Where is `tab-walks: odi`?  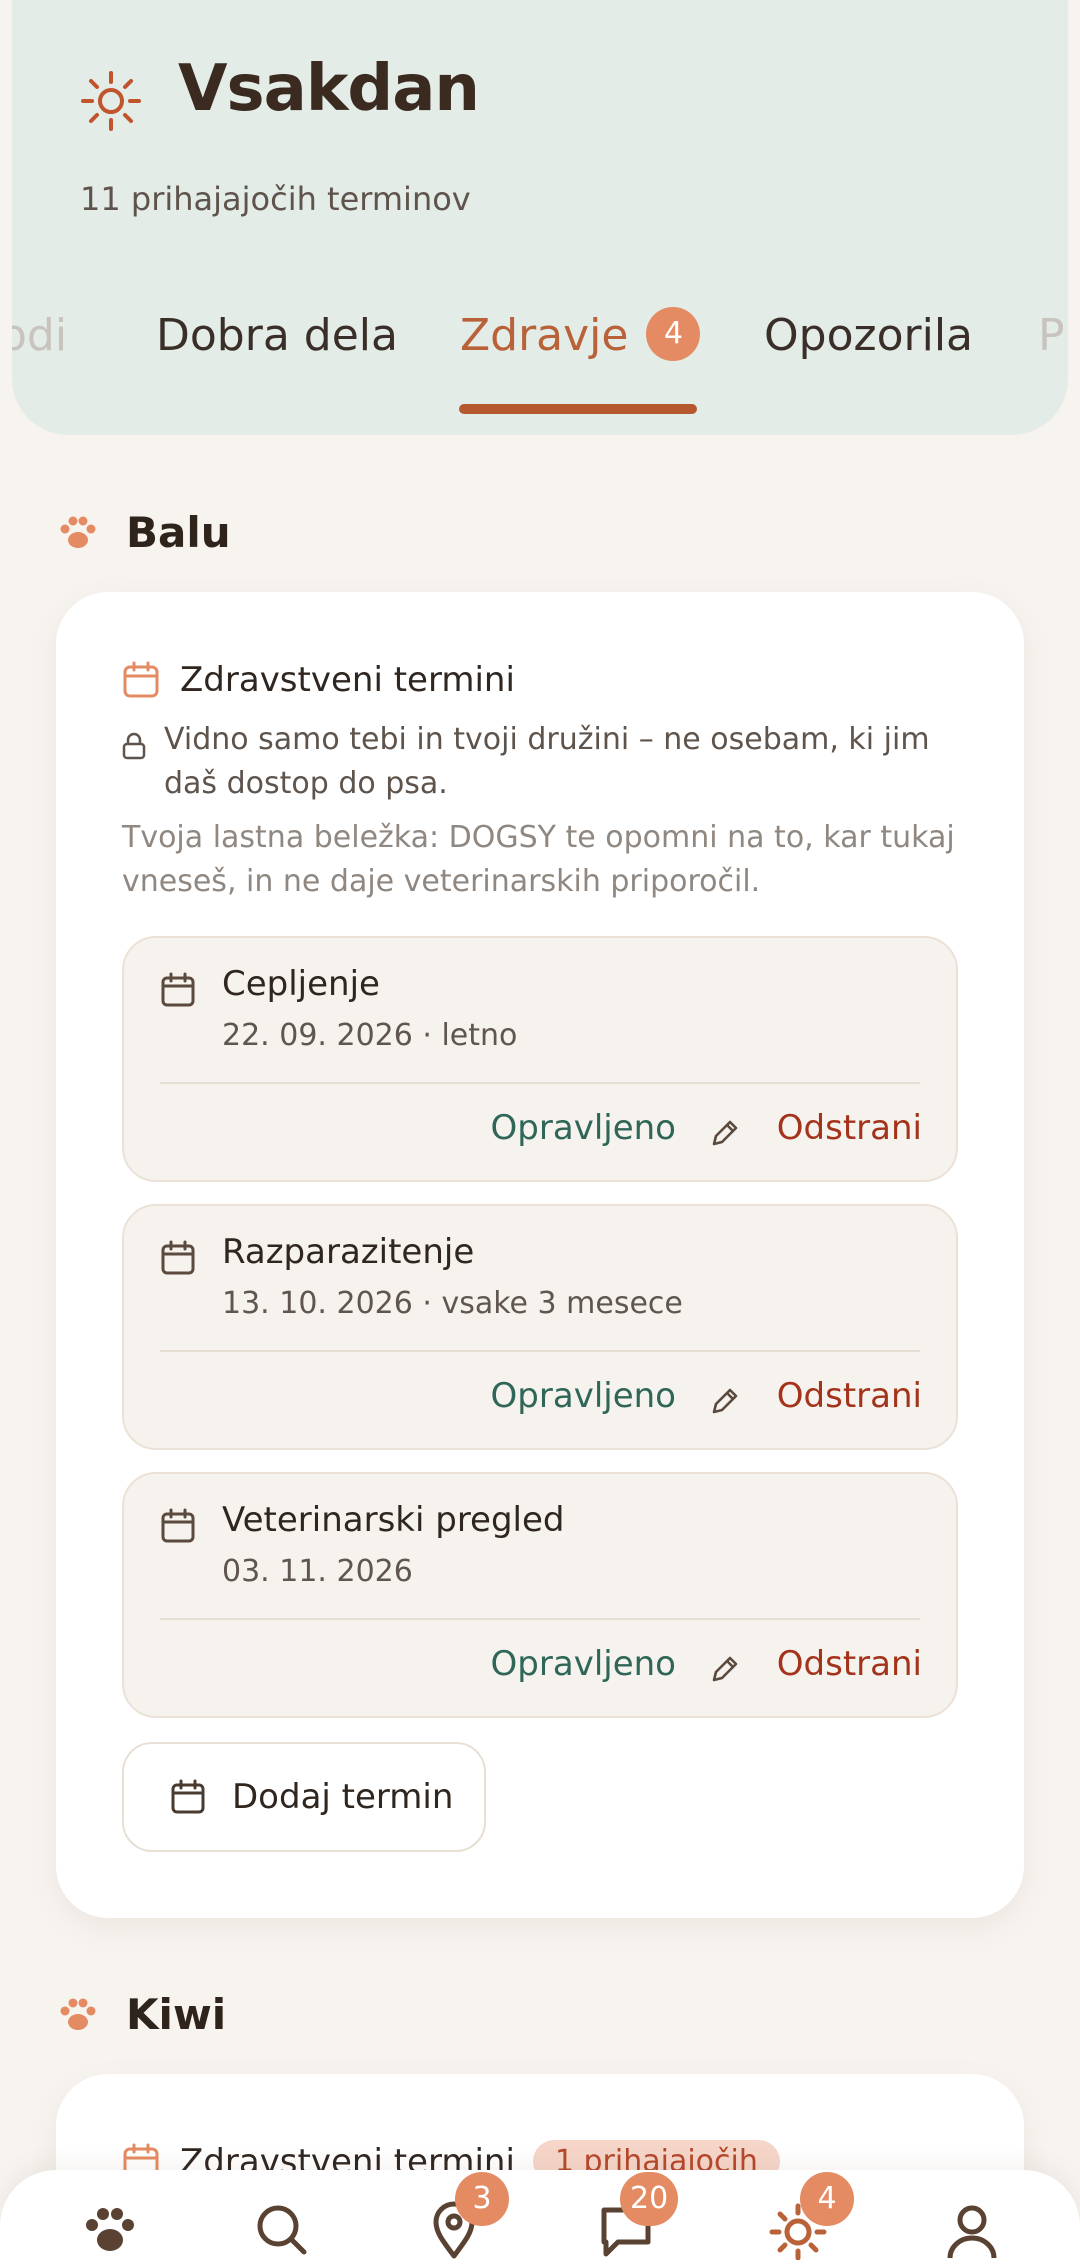
tab-walks: odi is located at coordinates (39, 335).